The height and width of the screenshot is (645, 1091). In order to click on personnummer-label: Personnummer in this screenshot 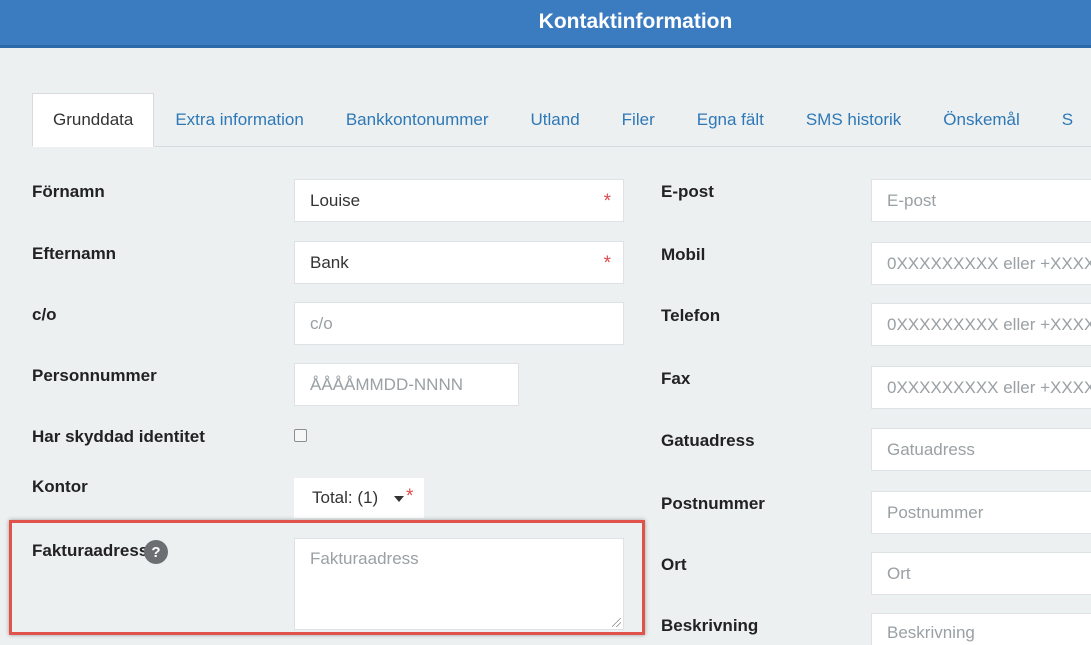, I will do `click(94, 375)`.